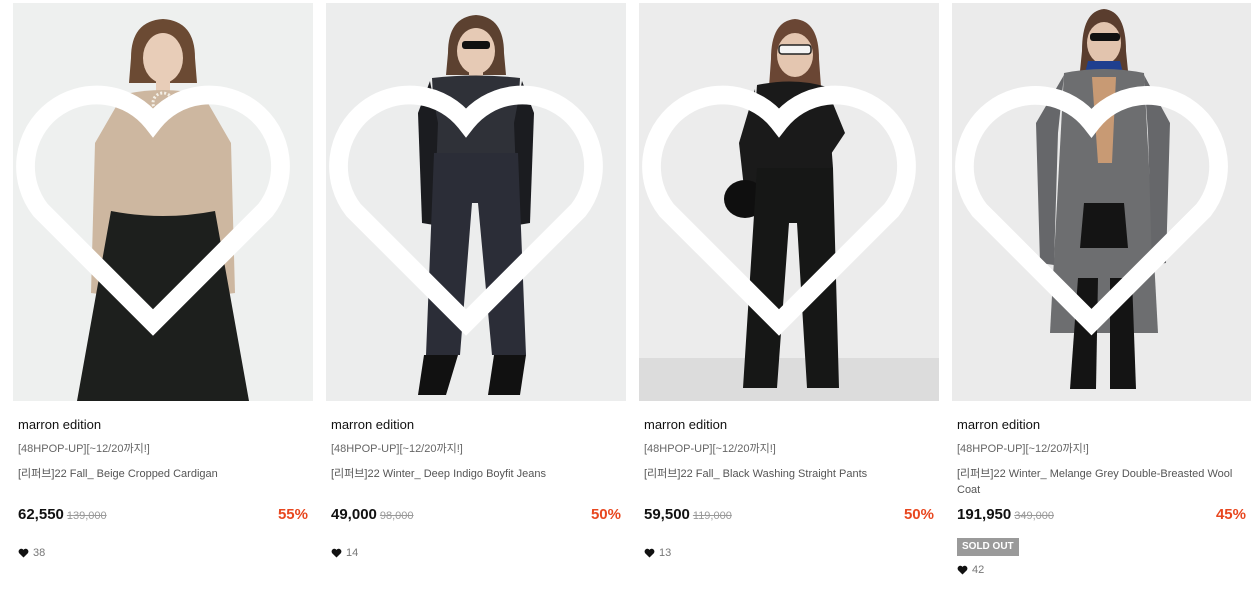 Image resolution: width=1260 pixels, height=593 pixels. I want to click on original-price: 139,000, so click(86, 516).